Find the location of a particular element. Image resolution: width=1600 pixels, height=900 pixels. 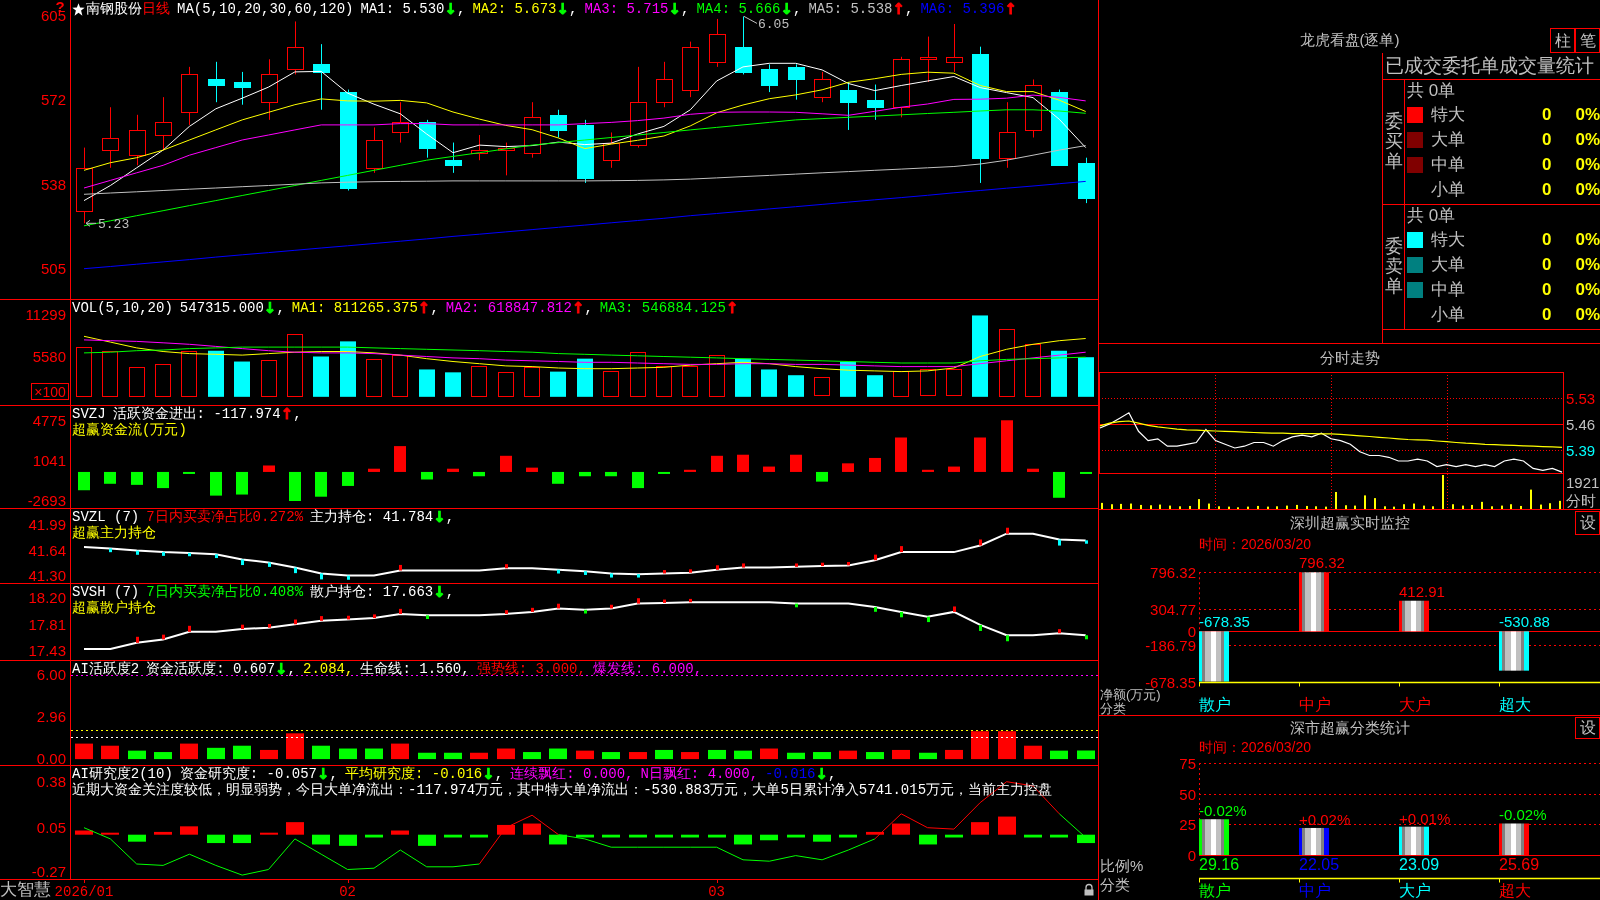

legend-text: SVSH (7) is located at coordinates (106, 592).